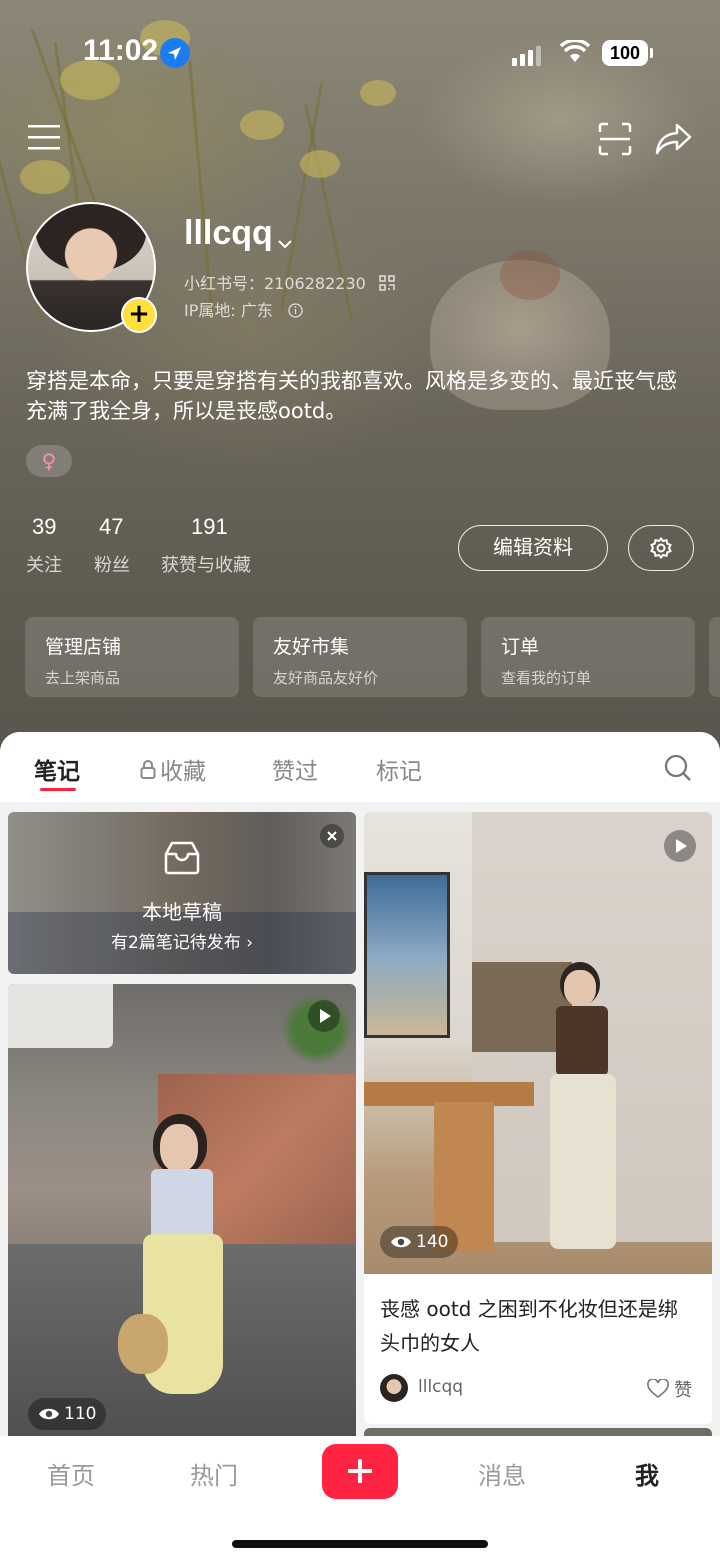 This screenshot has height=1564, width=720. What do you see at coordinates (311, 647) in the screenshot?
I see `card-title: 友好市集` at bounding box center [311, 647].